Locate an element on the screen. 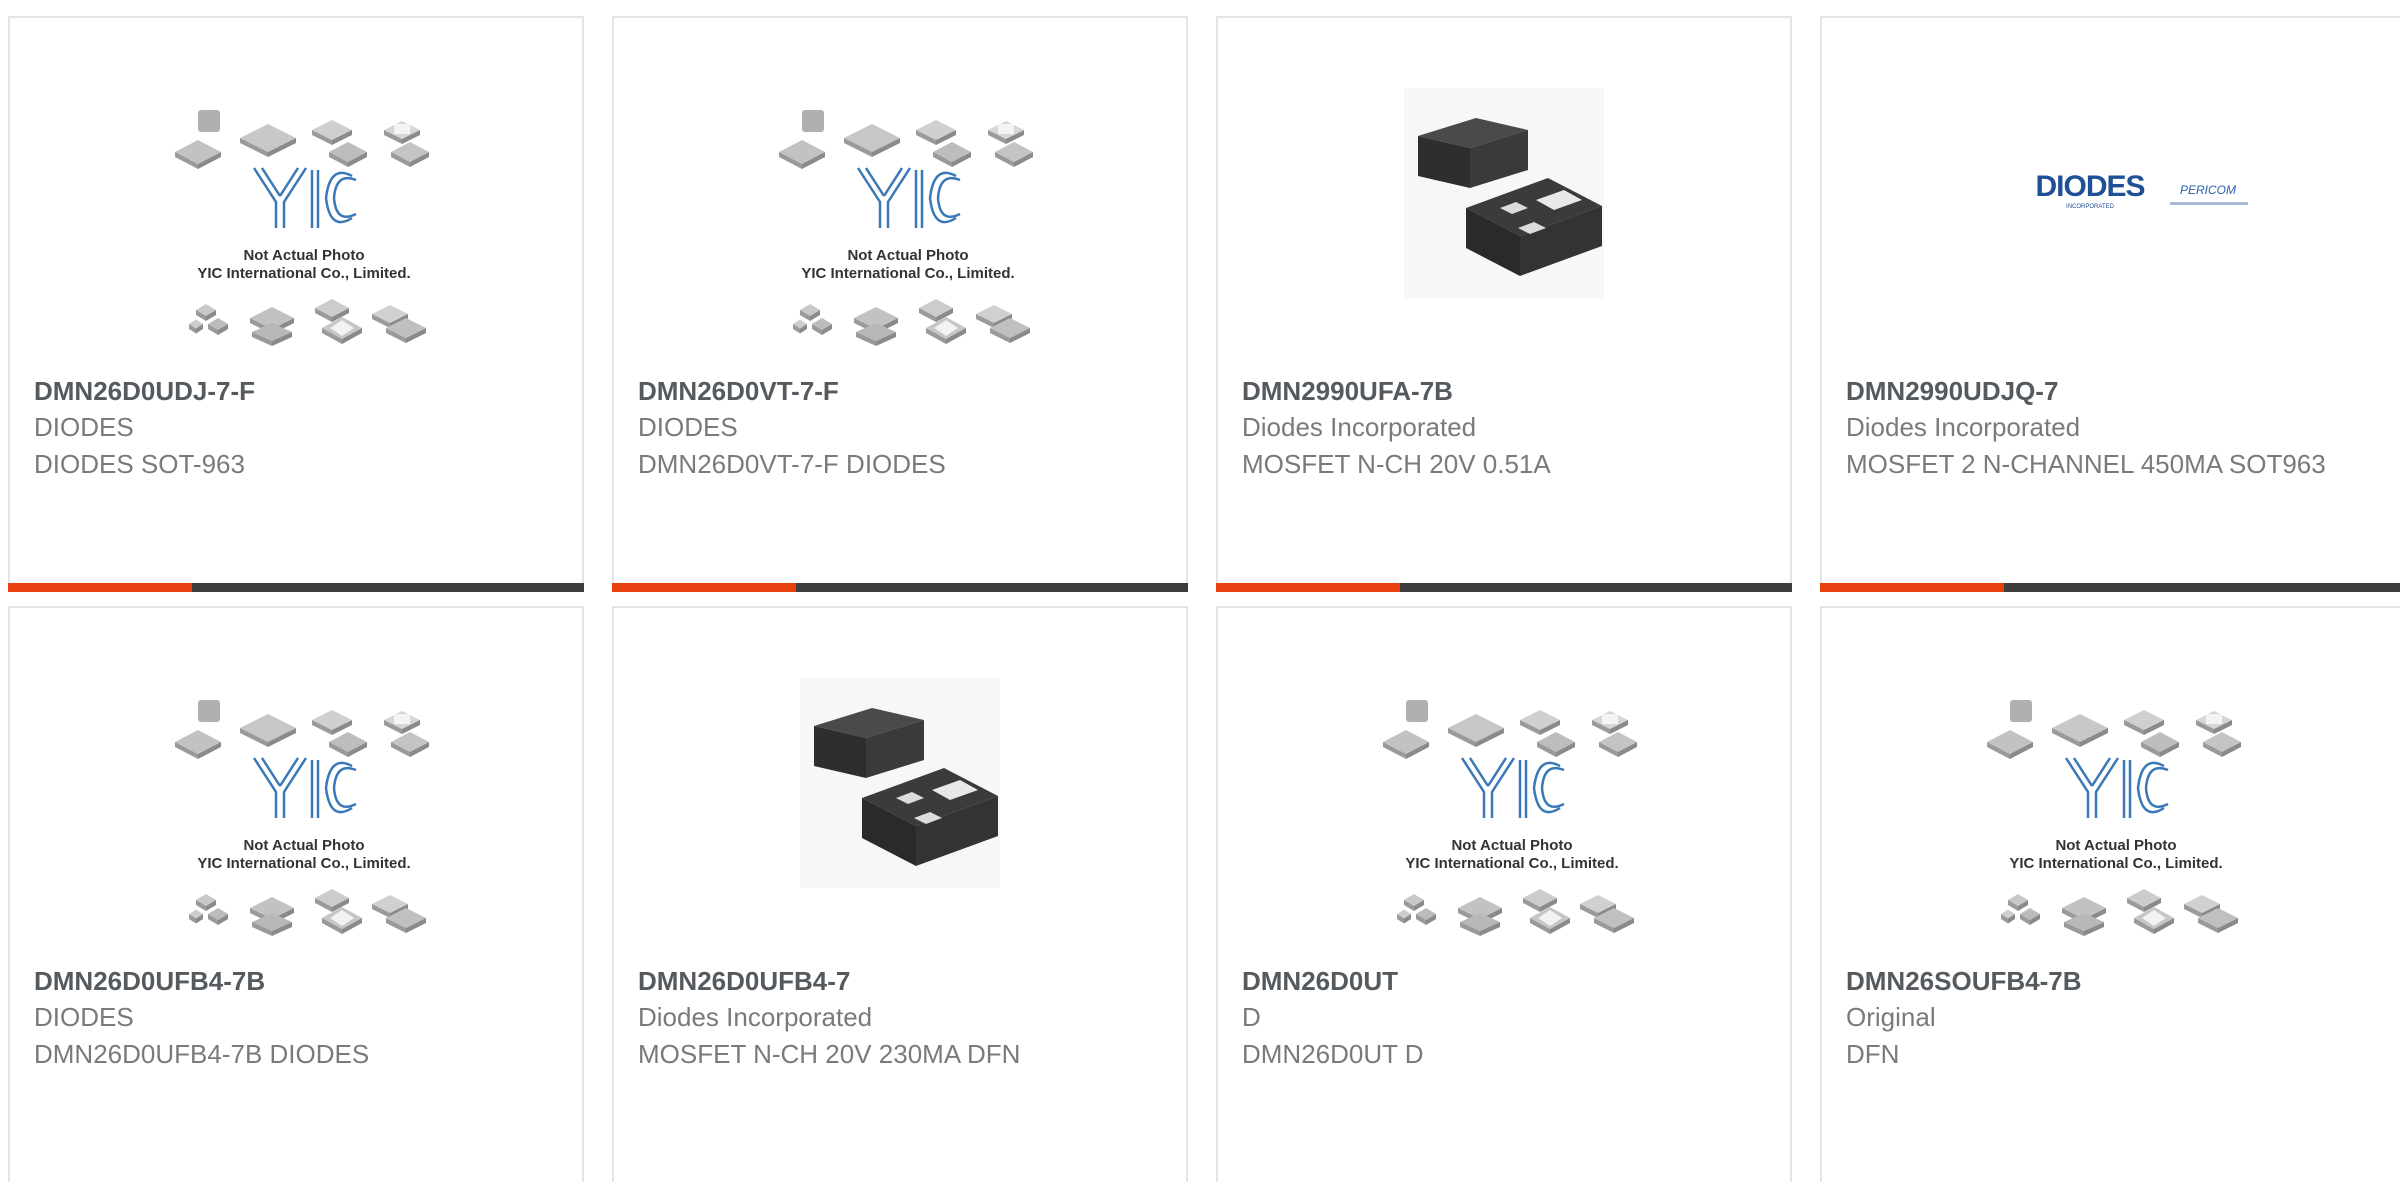 This screenshot has height=1182, width=2400. part-number-link: DMN26SOUFB4-7B is located at coordinates (2114, 981).